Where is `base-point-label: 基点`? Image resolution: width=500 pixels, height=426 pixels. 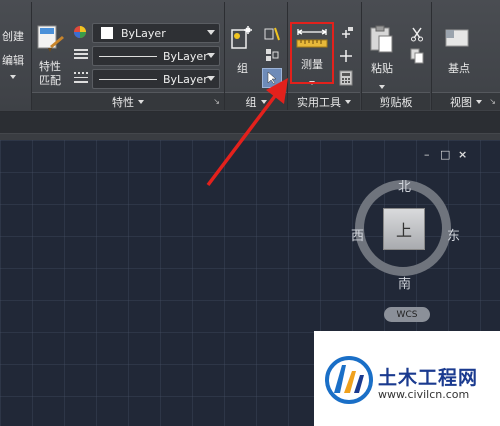 base-point-label: 基点 is located at coordinates (459, 68).